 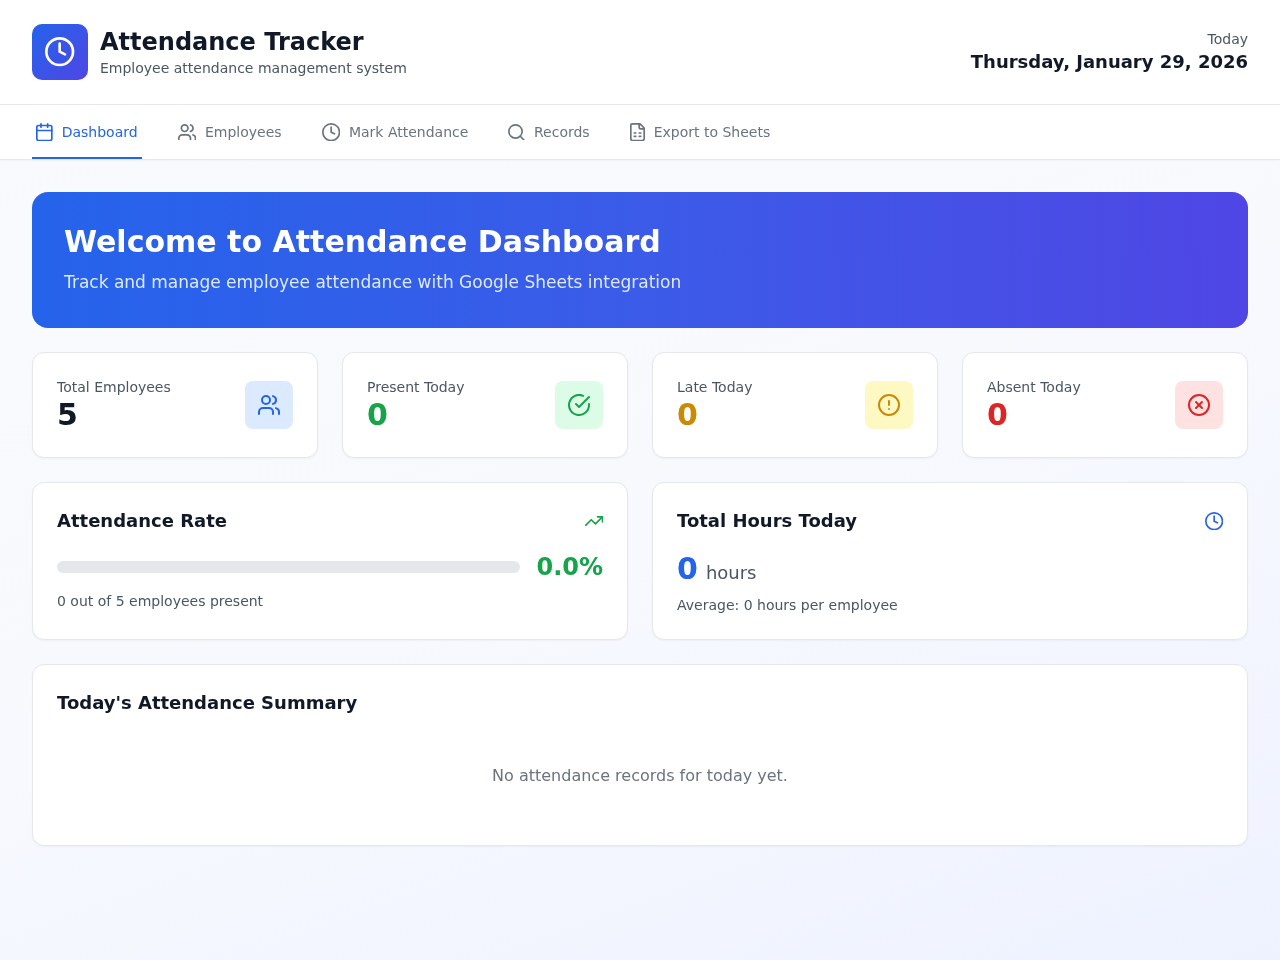 I want to click on stat-label: Present Today, so click(x=416, y=387).